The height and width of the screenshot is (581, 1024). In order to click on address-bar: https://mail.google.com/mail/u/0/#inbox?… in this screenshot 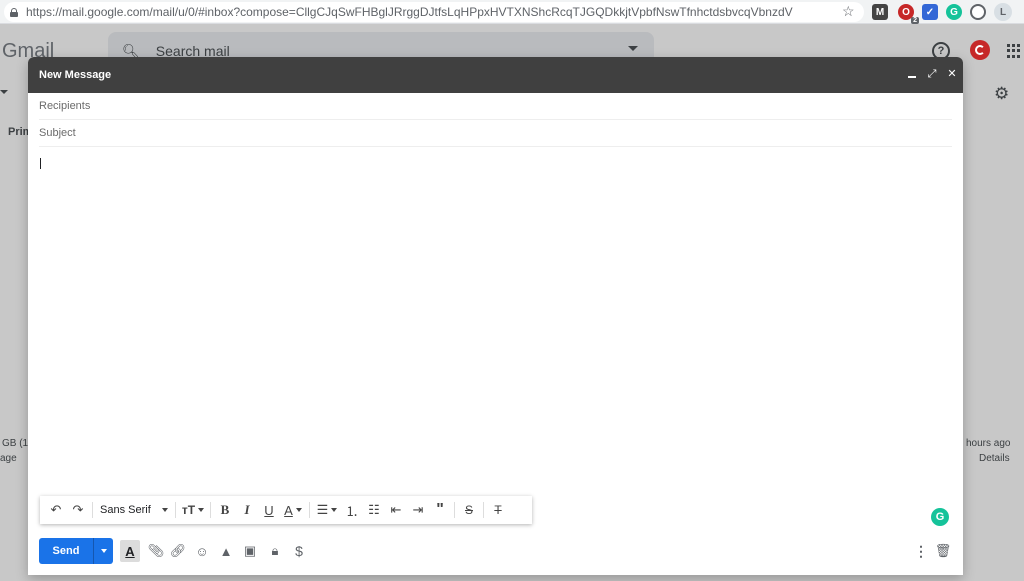, I will do `click(434, 12)`.